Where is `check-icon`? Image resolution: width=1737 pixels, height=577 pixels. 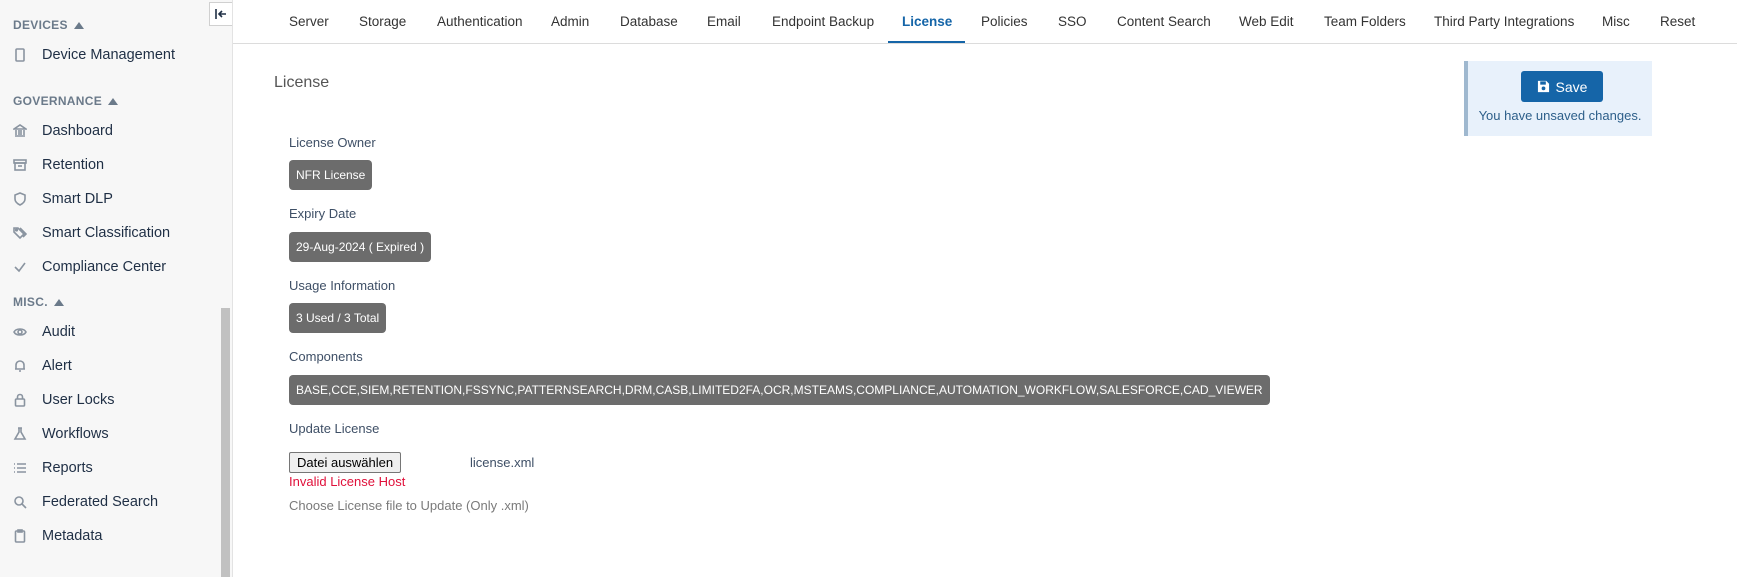 check-icon is located at coordinates (20, 267).